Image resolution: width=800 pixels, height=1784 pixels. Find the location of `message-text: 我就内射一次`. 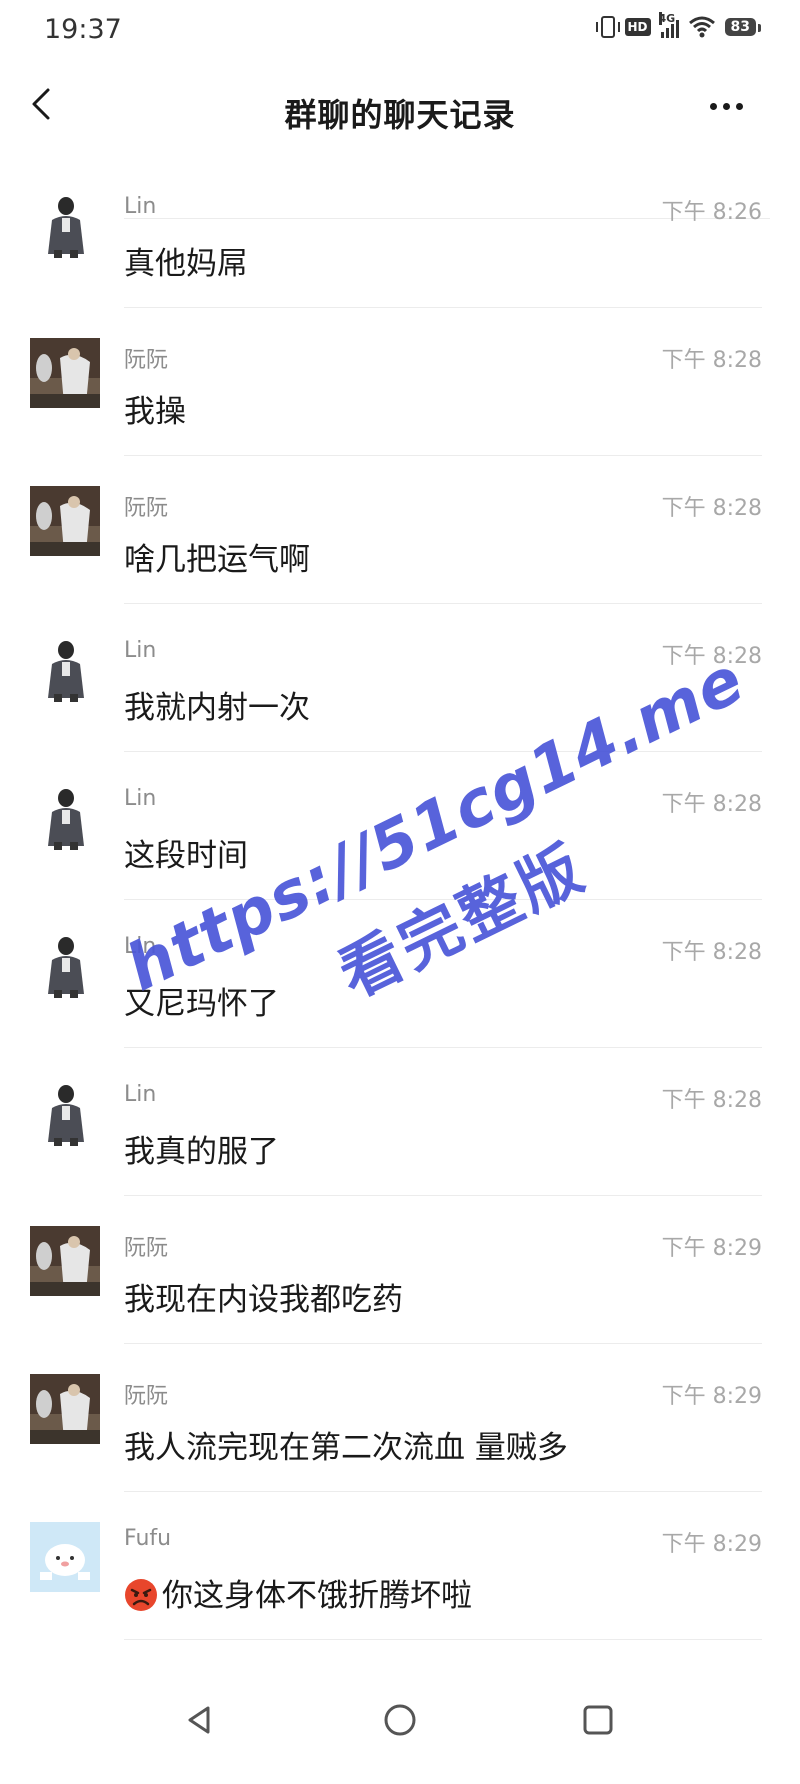

message-text: 我就内射一次 is located at coordinates (217, 708).